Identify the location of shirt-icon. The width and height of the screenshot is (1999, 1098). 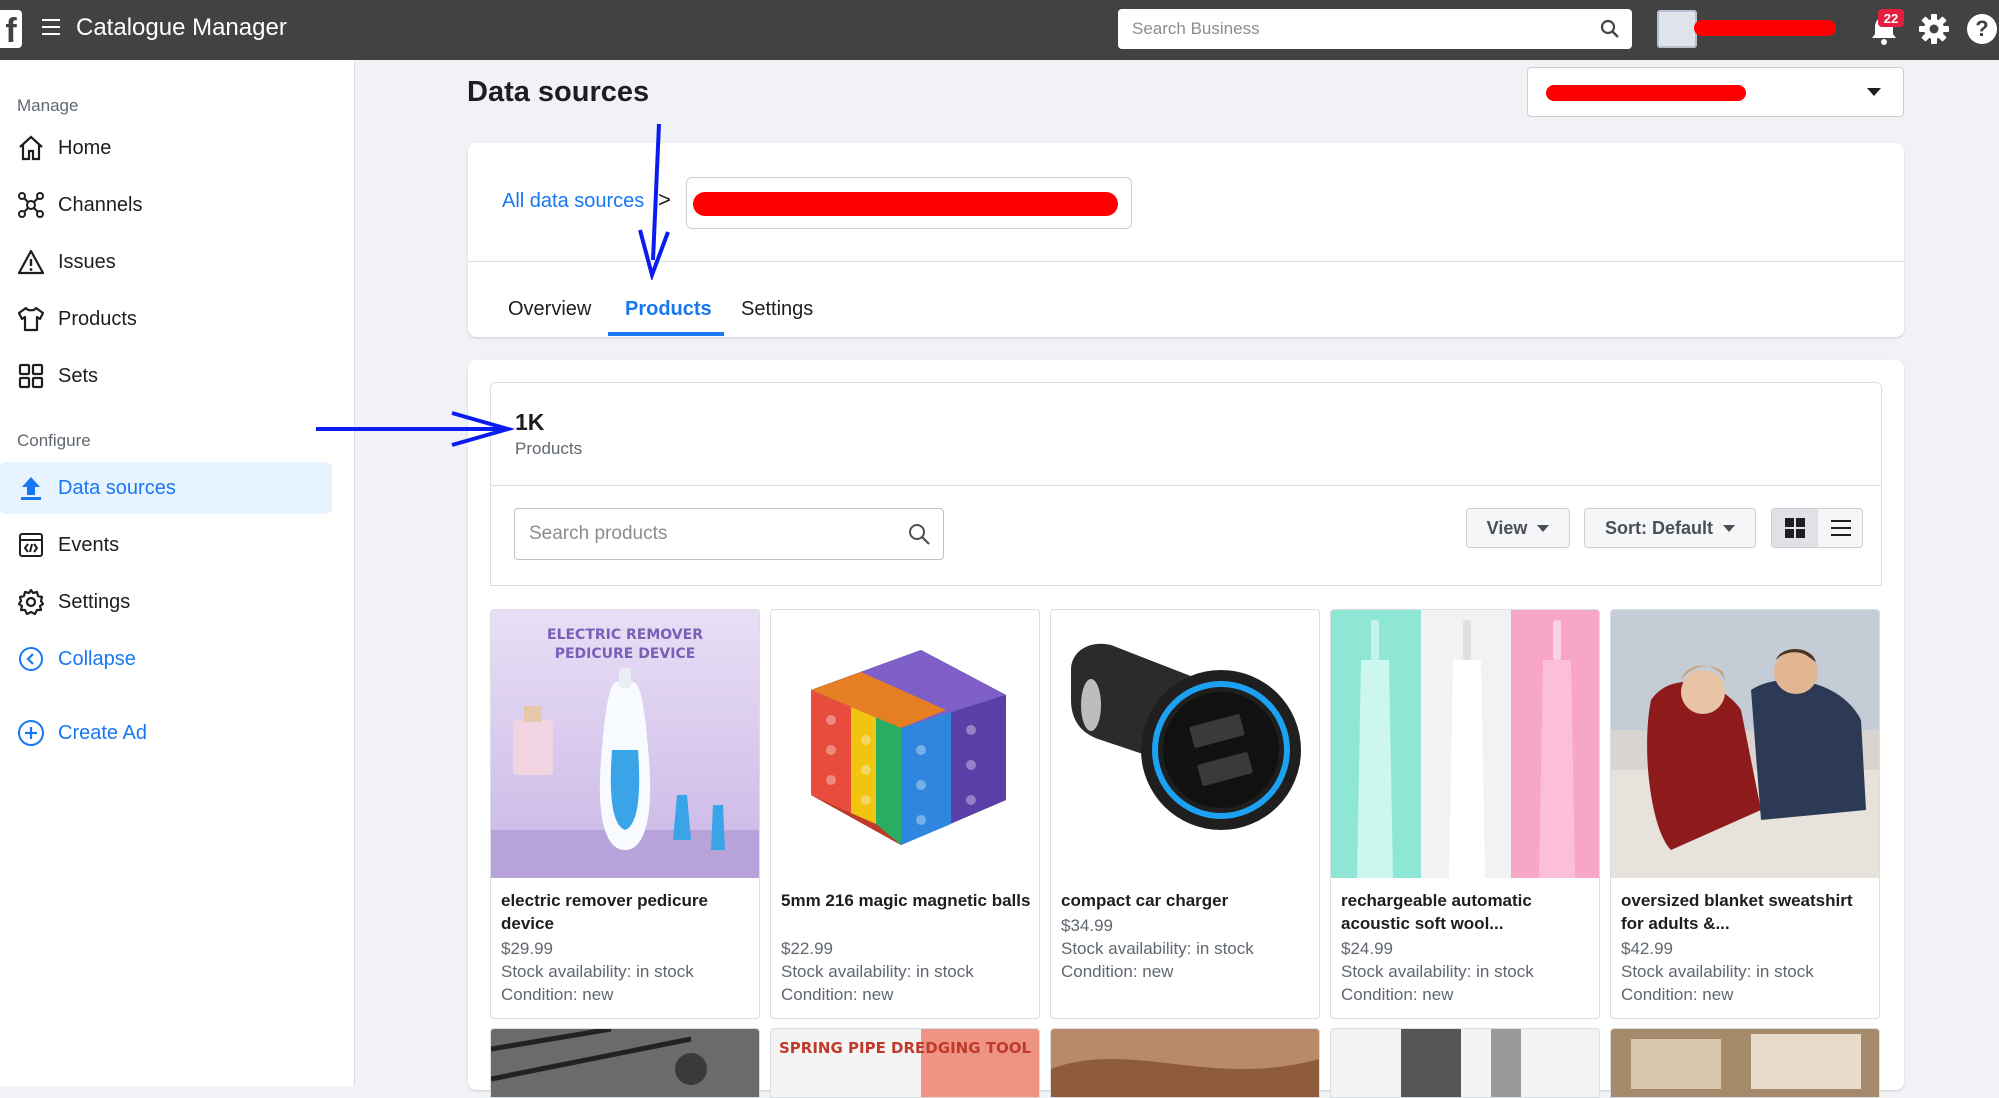
(31, 319).